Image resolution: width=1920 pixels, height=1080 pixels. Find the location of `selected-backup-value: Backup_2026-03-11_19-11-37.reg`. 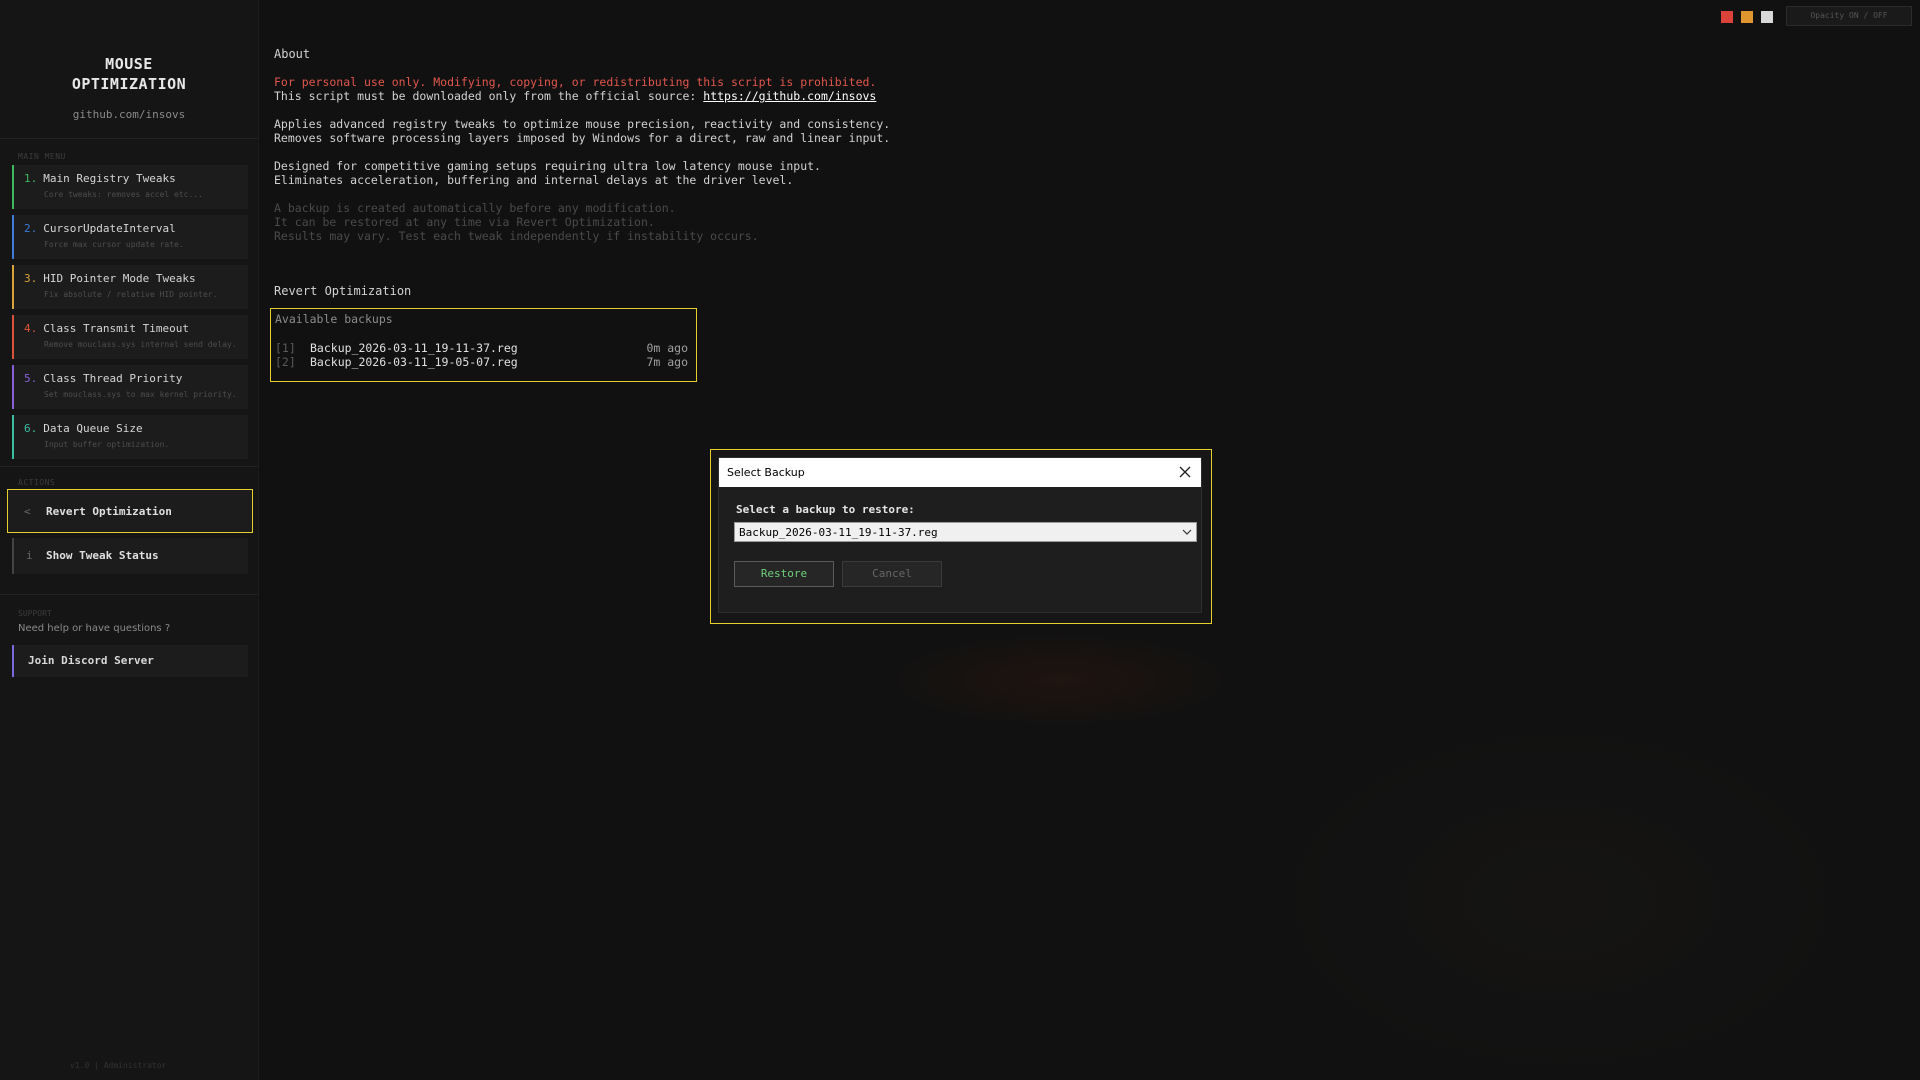

selected-backup-value: Backup_2026-03-11_19-11-37.reg is located at coordinates (838, 532).